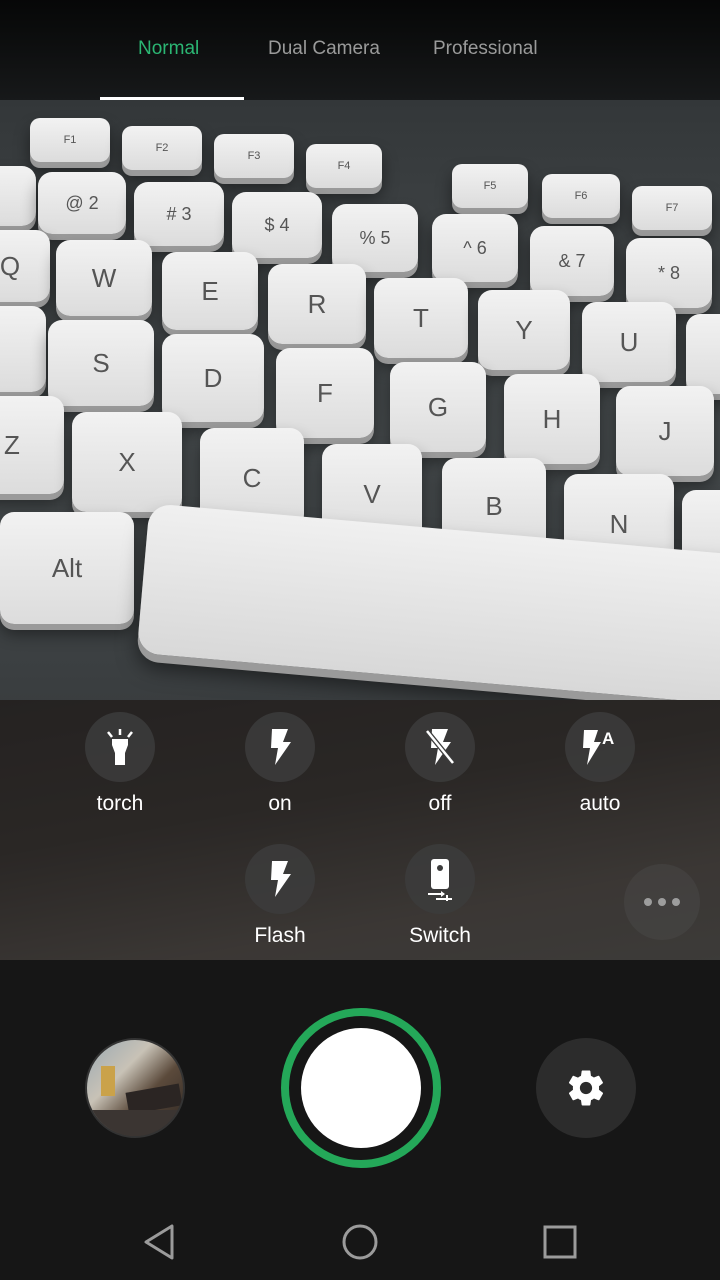  What do you see at coordinates (120, 747) in the screenshot?
I see `flashlight-icon` at bounding box center [120, 747].